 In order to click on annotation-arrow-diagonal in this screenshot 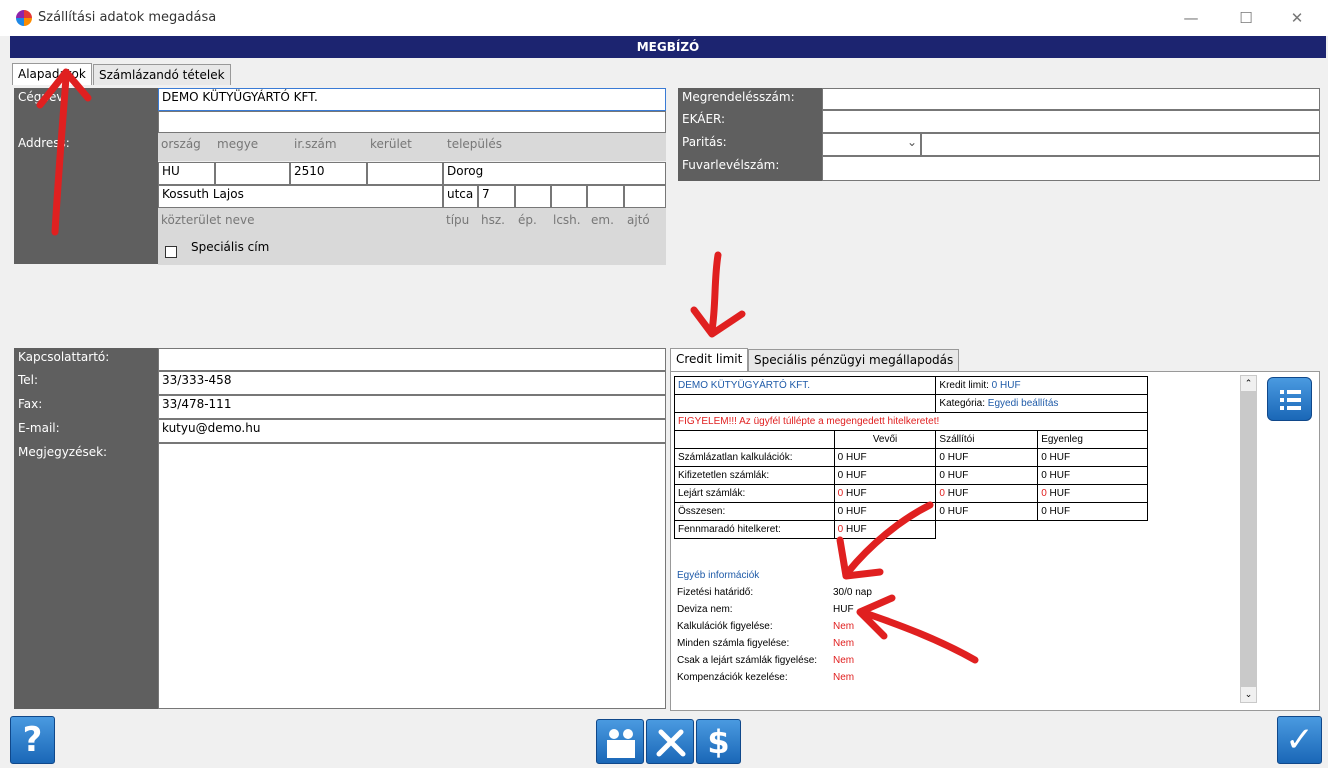, I will do `click(889, 538)`.